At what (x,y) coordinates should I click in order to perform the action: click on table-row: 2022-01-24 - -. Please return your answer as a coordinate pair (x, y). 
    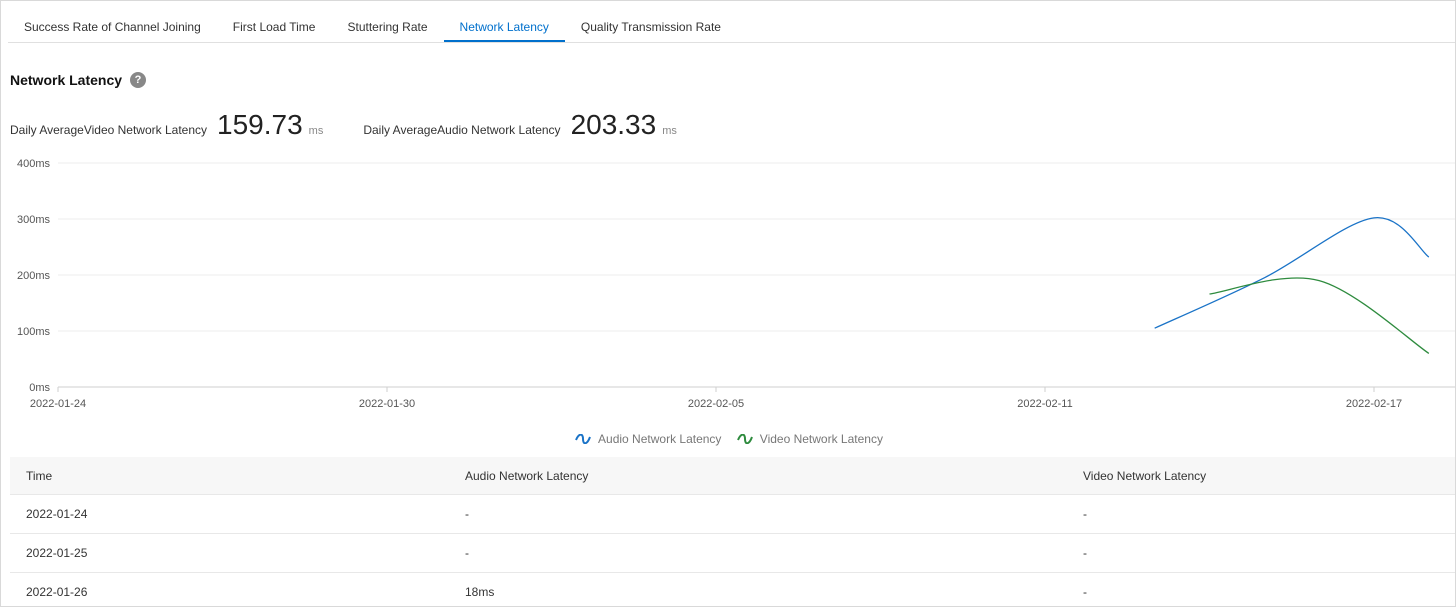
    Looking at the image, I should click on (732, 514).